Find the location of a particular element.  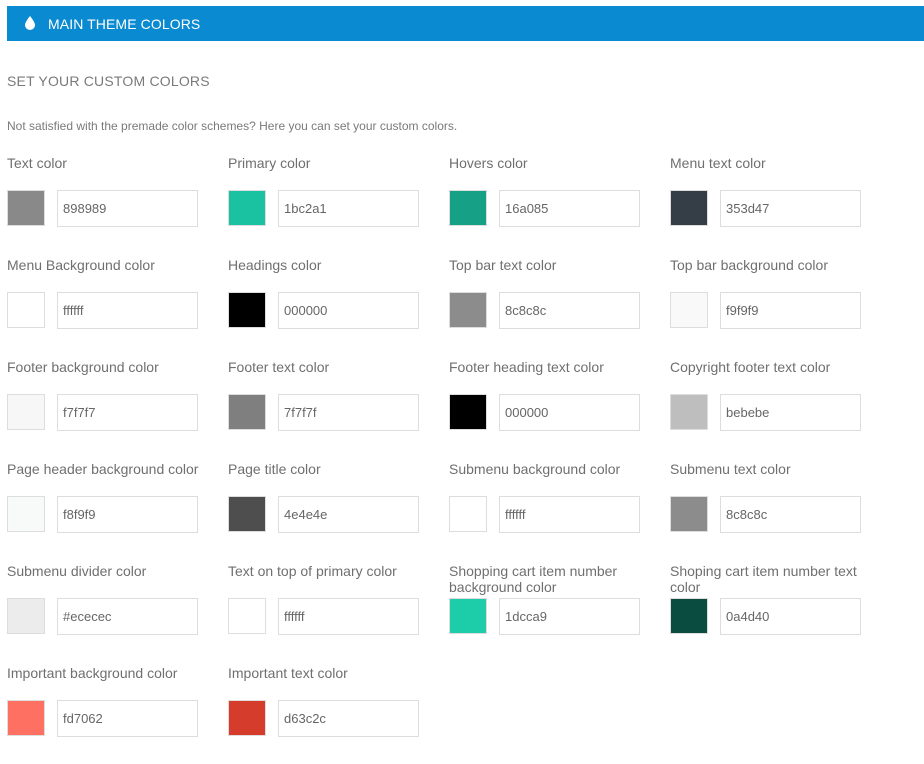

color-option-label: Top bar text color is located at coordinates (503, 265).